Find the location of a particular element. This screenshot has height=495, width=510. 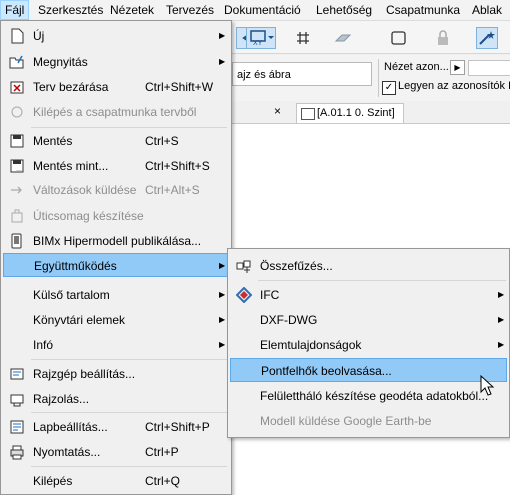

menu-item-kilepes-csapatmunka: Kilépés a csapatmunka tervből is located at coordinates (116, 112).